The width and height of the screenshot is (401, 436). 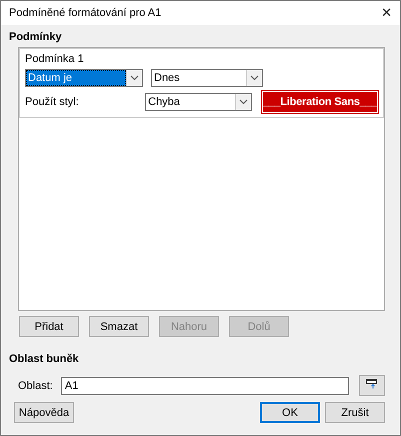 I want to click on window-title: Podmíněné formátování pro A1, so click(x=85, y=13).